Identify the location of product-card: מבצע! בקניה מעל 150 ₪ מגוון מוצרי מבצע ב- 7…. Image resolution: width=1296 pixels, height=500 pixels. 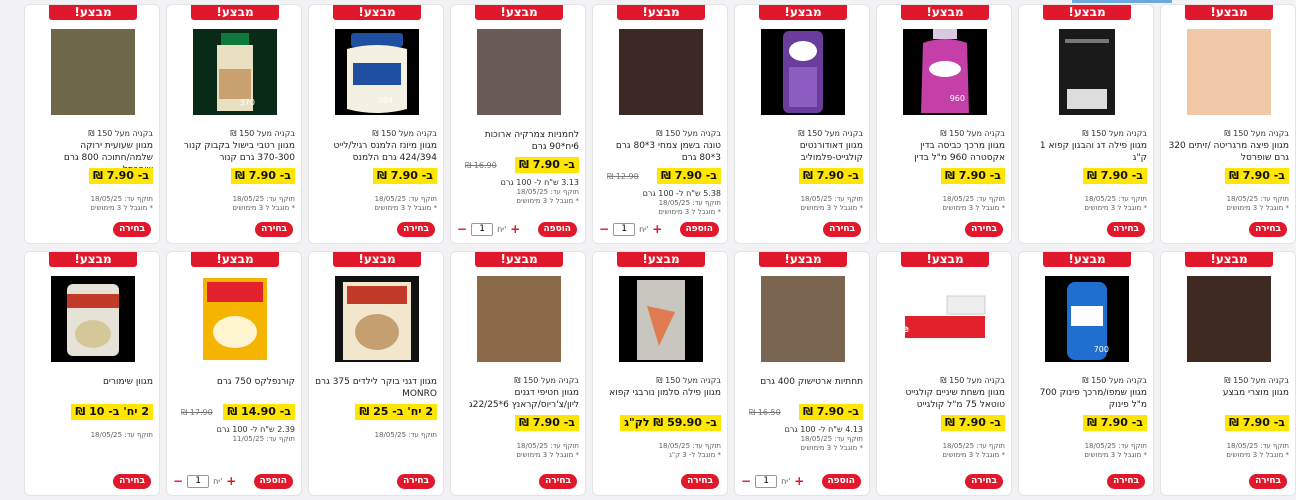
(1228, 373).